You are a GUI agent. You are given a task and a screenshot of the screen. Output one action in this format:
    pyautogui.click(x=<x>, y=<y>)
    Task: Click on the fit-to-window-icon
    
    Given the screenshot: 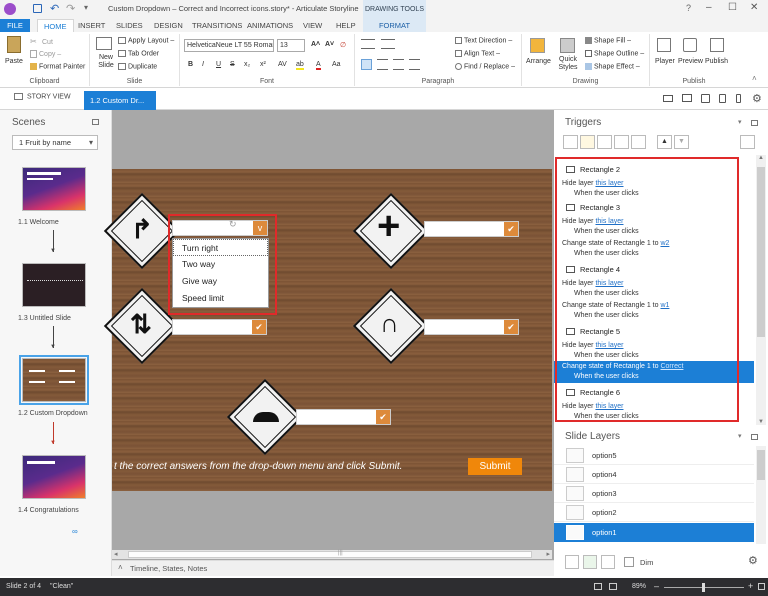 What is the action you would take?
    pyautogui.click(x=761, y=586)
    